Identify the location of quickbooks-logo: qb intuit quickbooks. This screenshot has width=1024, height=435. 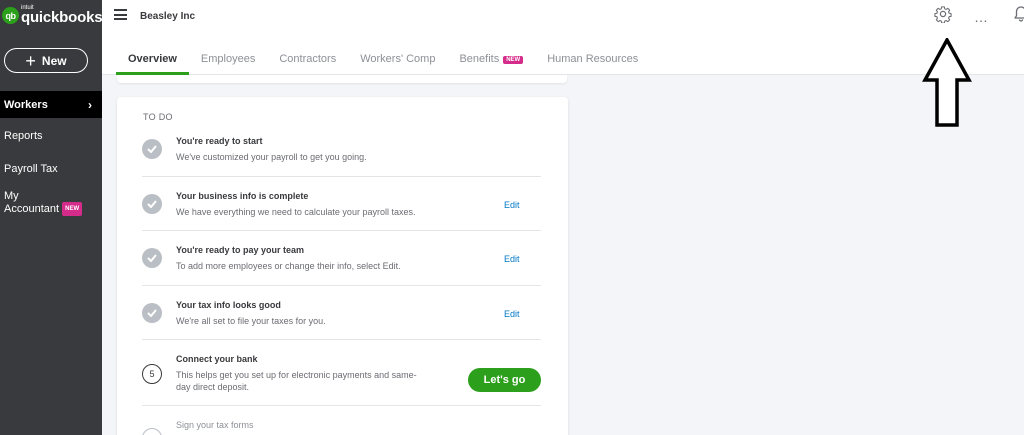
(52, 15).